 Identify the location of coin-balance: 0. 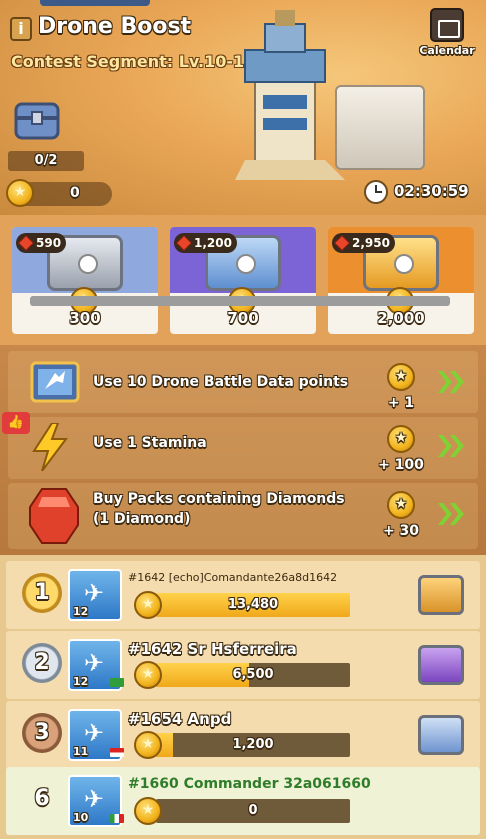
(59, 193).